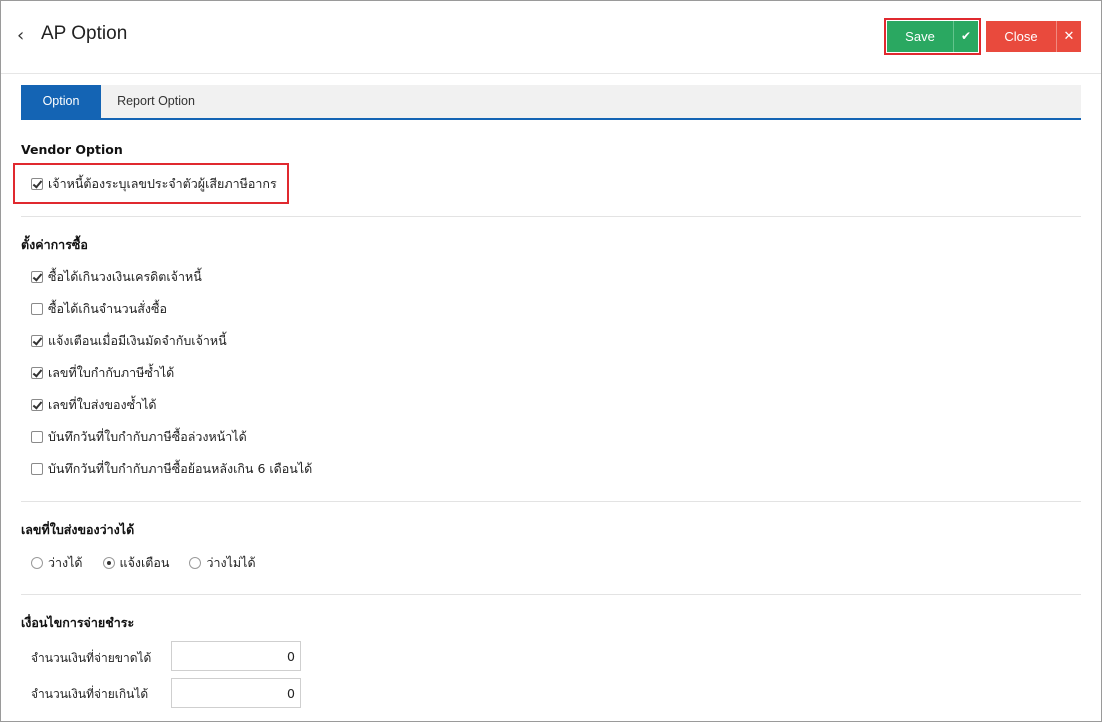  I want to click on purchase-checkbox-row: ซื้อได้เกินวงเงินเครดิตเจ้าหนี้, so click(116, 277).